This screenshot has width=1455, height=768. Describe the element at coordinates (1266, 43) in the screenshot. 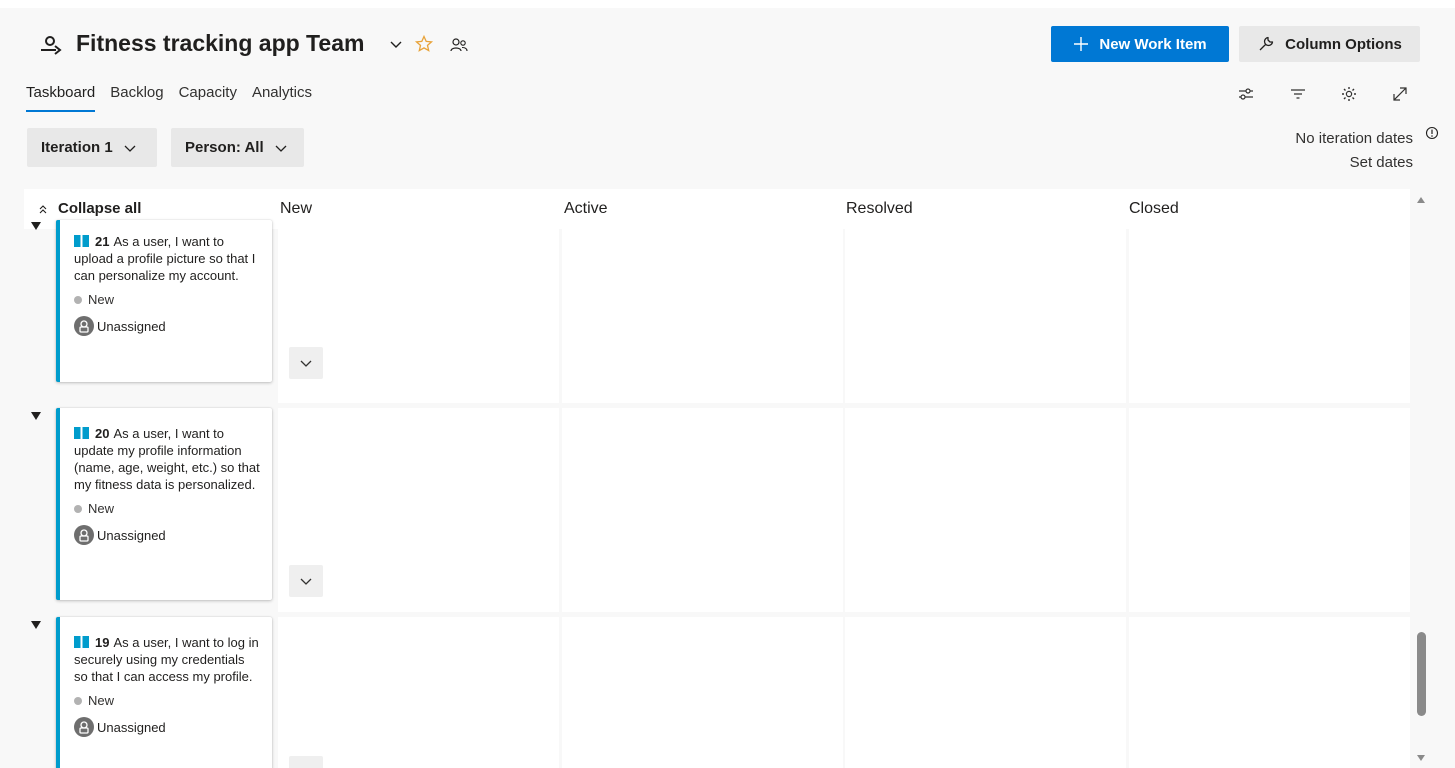

I see `wrench-icon` at that location.